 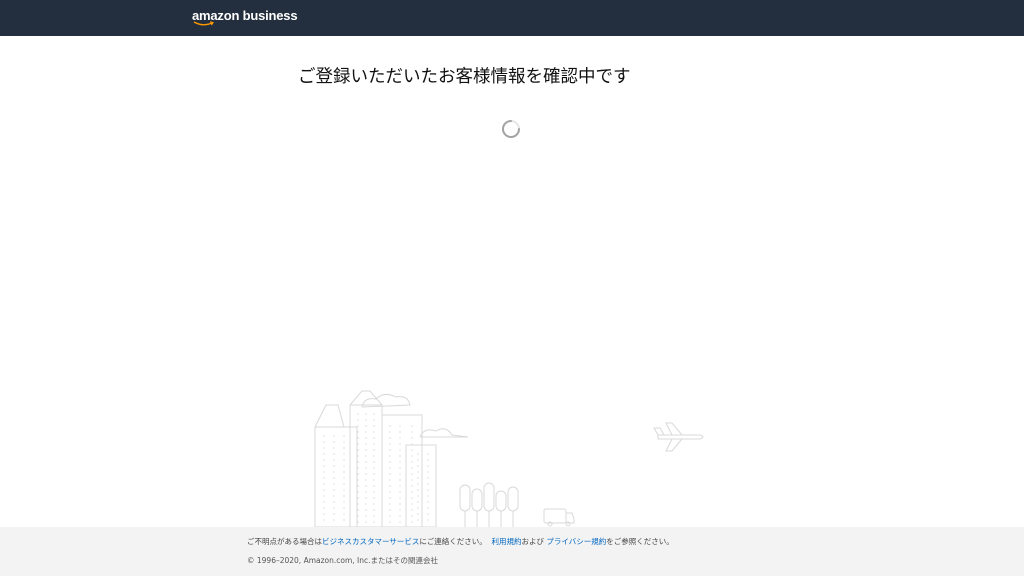 I want to click on footer-text-middle: にご連絡ください。, so click(x=453, y=541).